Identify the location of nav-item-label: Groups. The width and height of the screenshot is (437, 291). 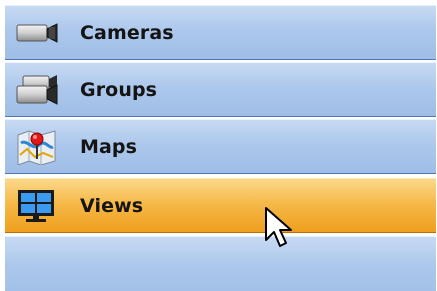
(119, 90).